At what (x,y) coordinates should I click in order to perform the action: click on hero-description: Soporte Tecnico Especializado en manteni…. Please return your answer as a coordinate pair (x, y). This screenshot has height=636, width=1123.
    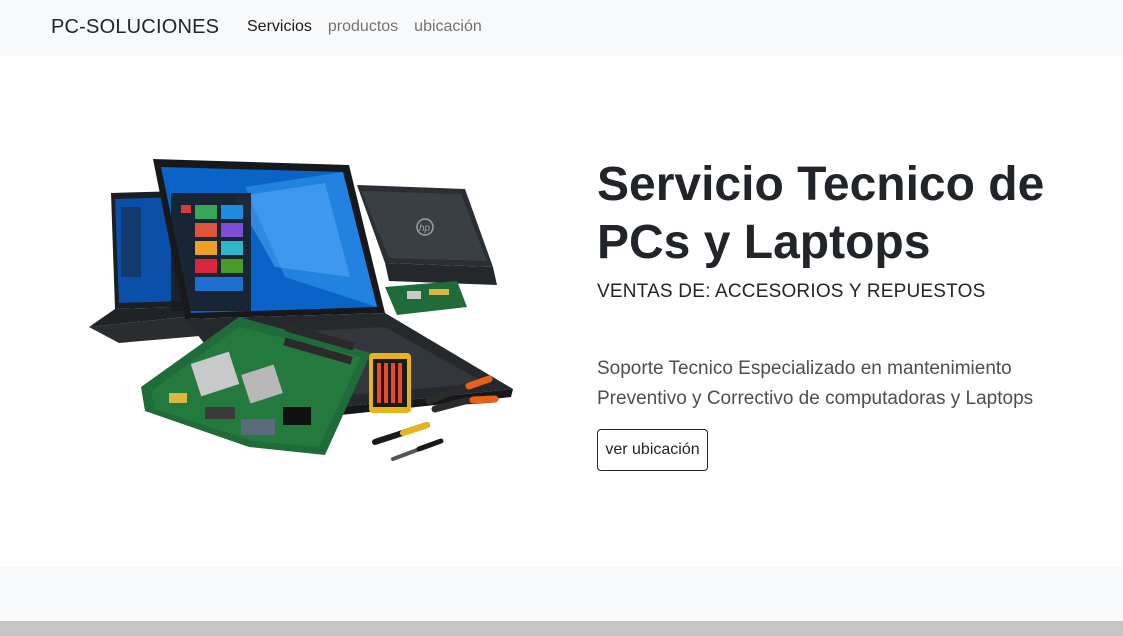
    Looking at the image, I should click on (815, 383).